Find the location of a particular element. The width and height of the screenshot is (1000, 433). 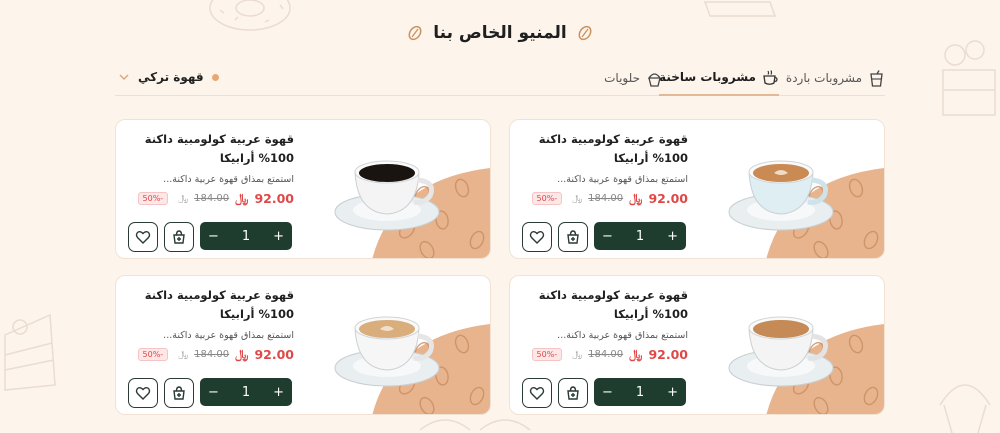

menu-title-row: المنيو الخاص بنا is located at coordinates (500, 33).